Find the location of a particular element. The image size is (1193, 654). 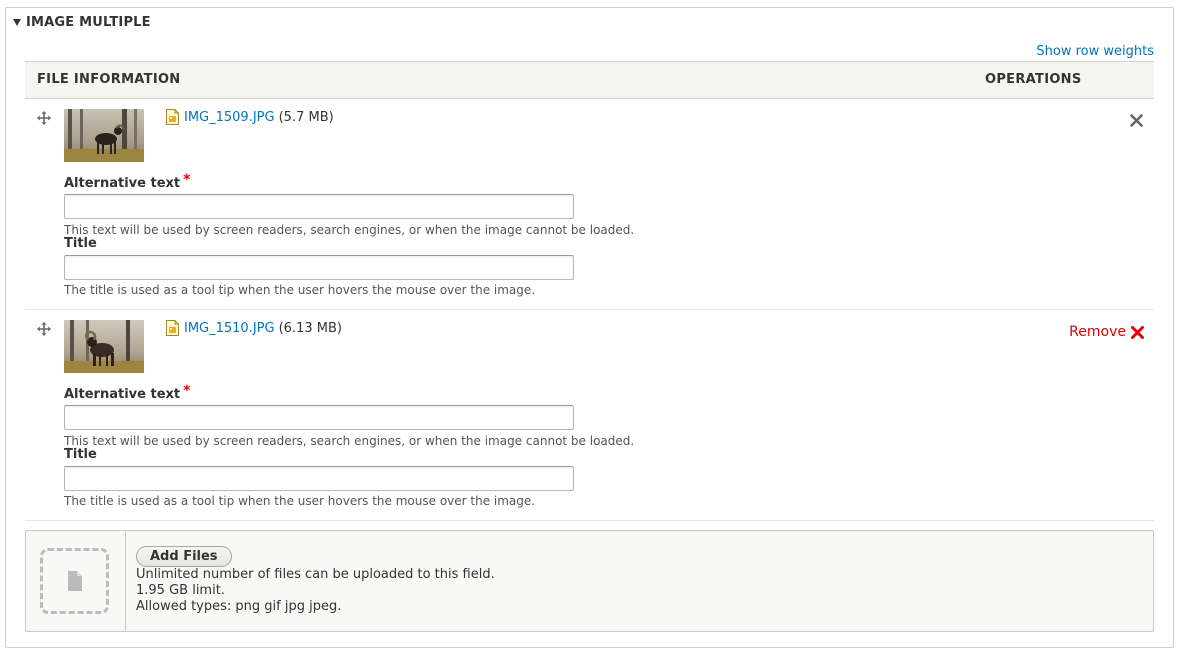

add-files-button: Add Files is located at coordinates (184, 556).